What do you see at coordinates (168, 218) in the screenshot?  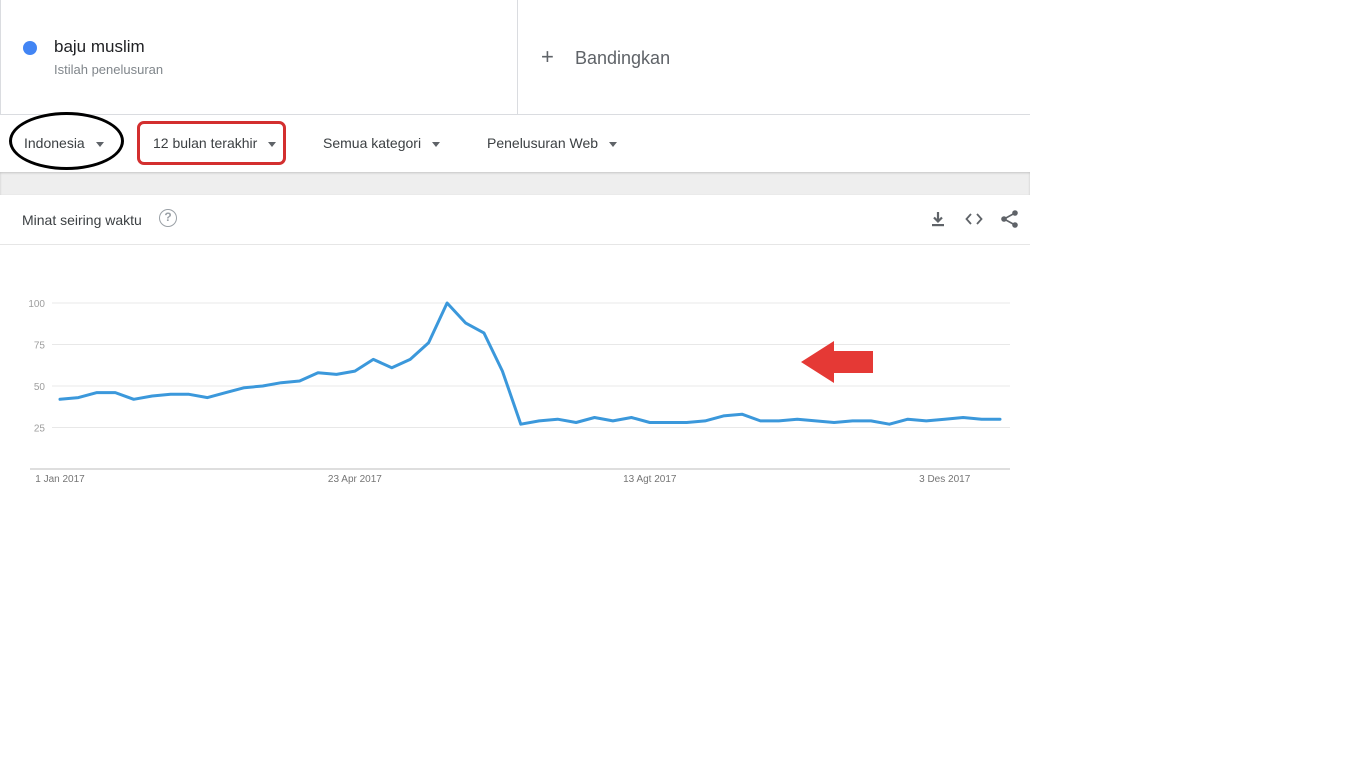 I see `help-icon: ?` at bounding box center [168, 218].